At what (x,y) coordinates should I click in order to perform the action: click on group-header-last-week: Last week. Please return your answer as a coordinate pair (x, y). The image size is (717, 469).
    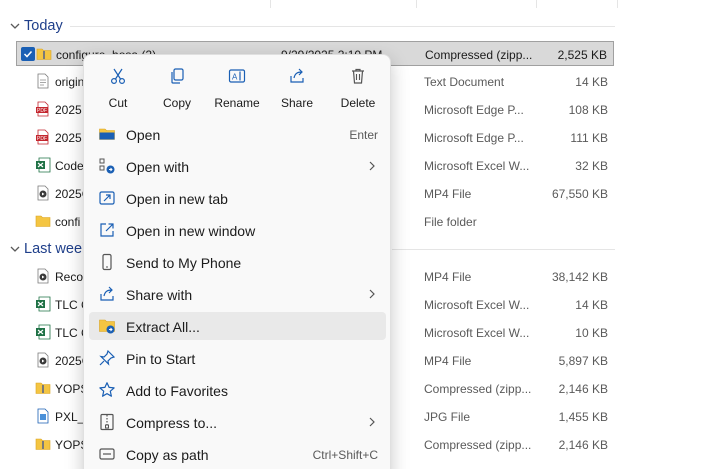
    Looking at the image, I should click on (48, 249).